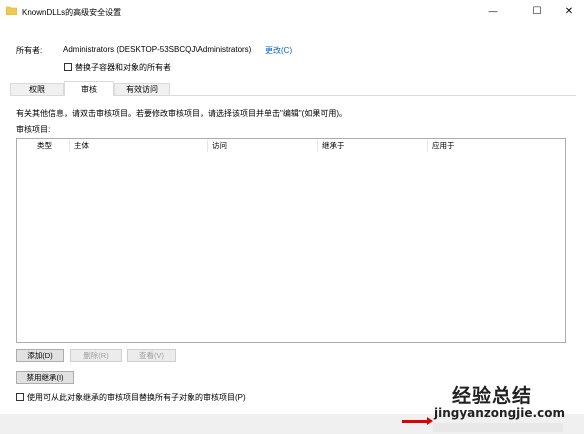  I want to click on add-button-label: 添加(D), so click(40, 355).